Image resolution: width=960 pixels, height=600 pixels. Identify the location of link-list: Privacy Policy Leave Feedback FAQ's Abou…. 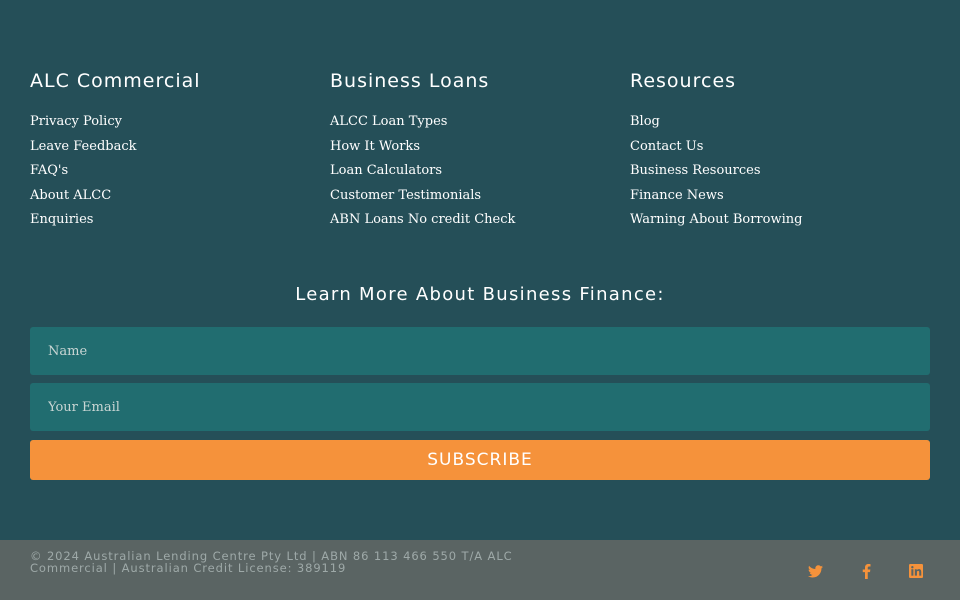
(180, 171).